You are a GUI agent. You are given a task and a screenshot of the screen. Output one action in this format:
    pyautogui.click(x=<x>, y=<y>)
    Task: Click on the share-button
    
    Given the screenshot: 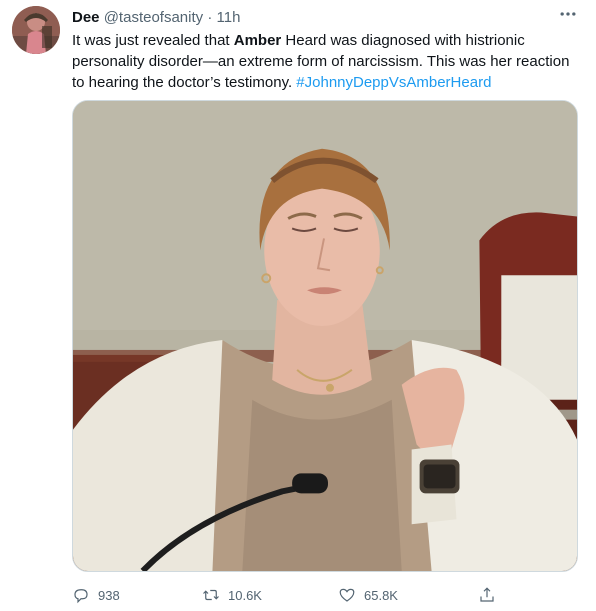 What is the action you would take?
    pyautogui.click(x=491, y=595)
    